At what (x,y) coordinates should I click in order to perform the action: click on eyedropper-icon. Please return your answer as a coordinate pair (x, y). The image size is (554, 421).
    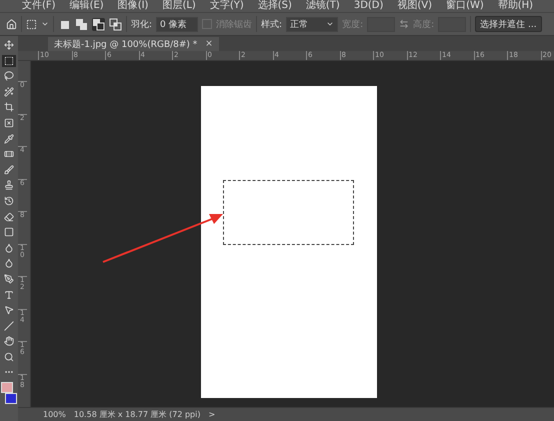
    Looking at the image, I should click on (9, 139).